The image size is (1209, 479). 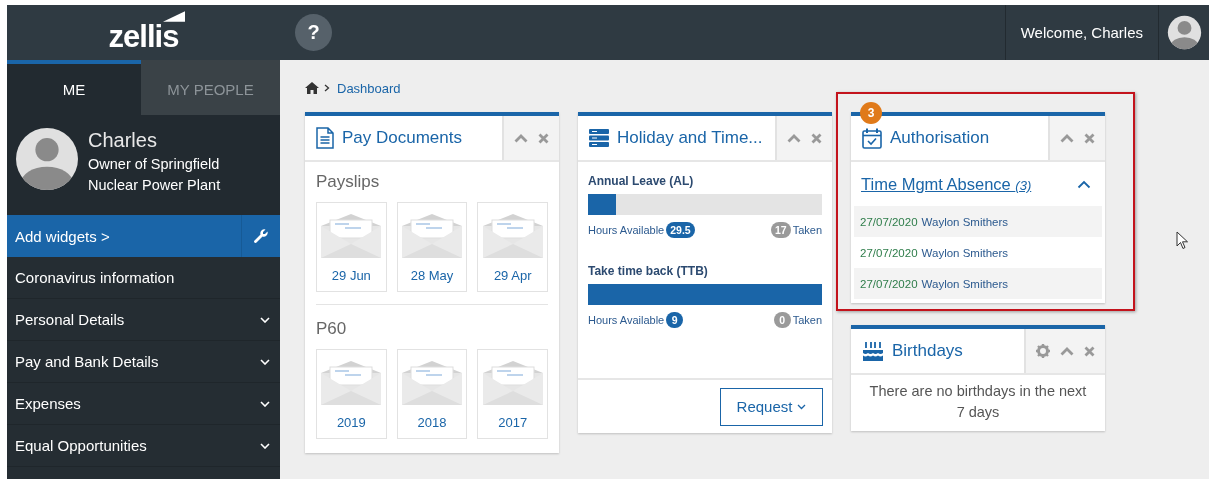 What do you see at coordinates (872, 138) in the screenshot?
I see `calendar-check-icon` at bounding box center [872, 138].